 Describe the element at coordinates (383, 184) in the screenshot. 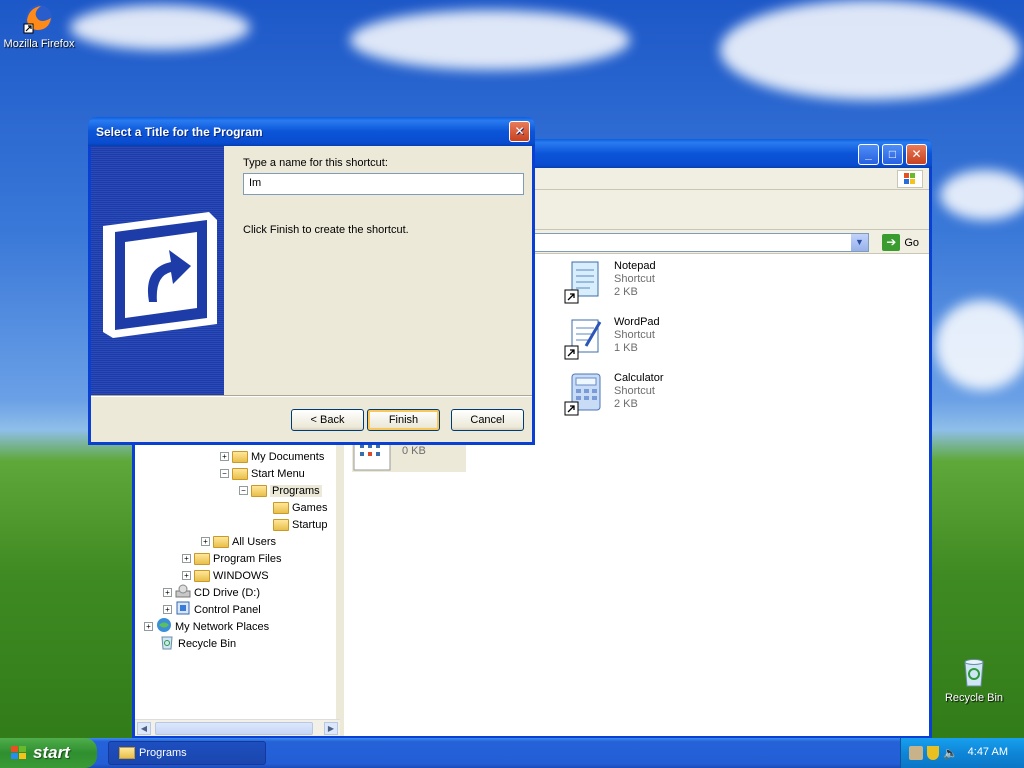

I see `shortcut-name-input: Im` at that location.